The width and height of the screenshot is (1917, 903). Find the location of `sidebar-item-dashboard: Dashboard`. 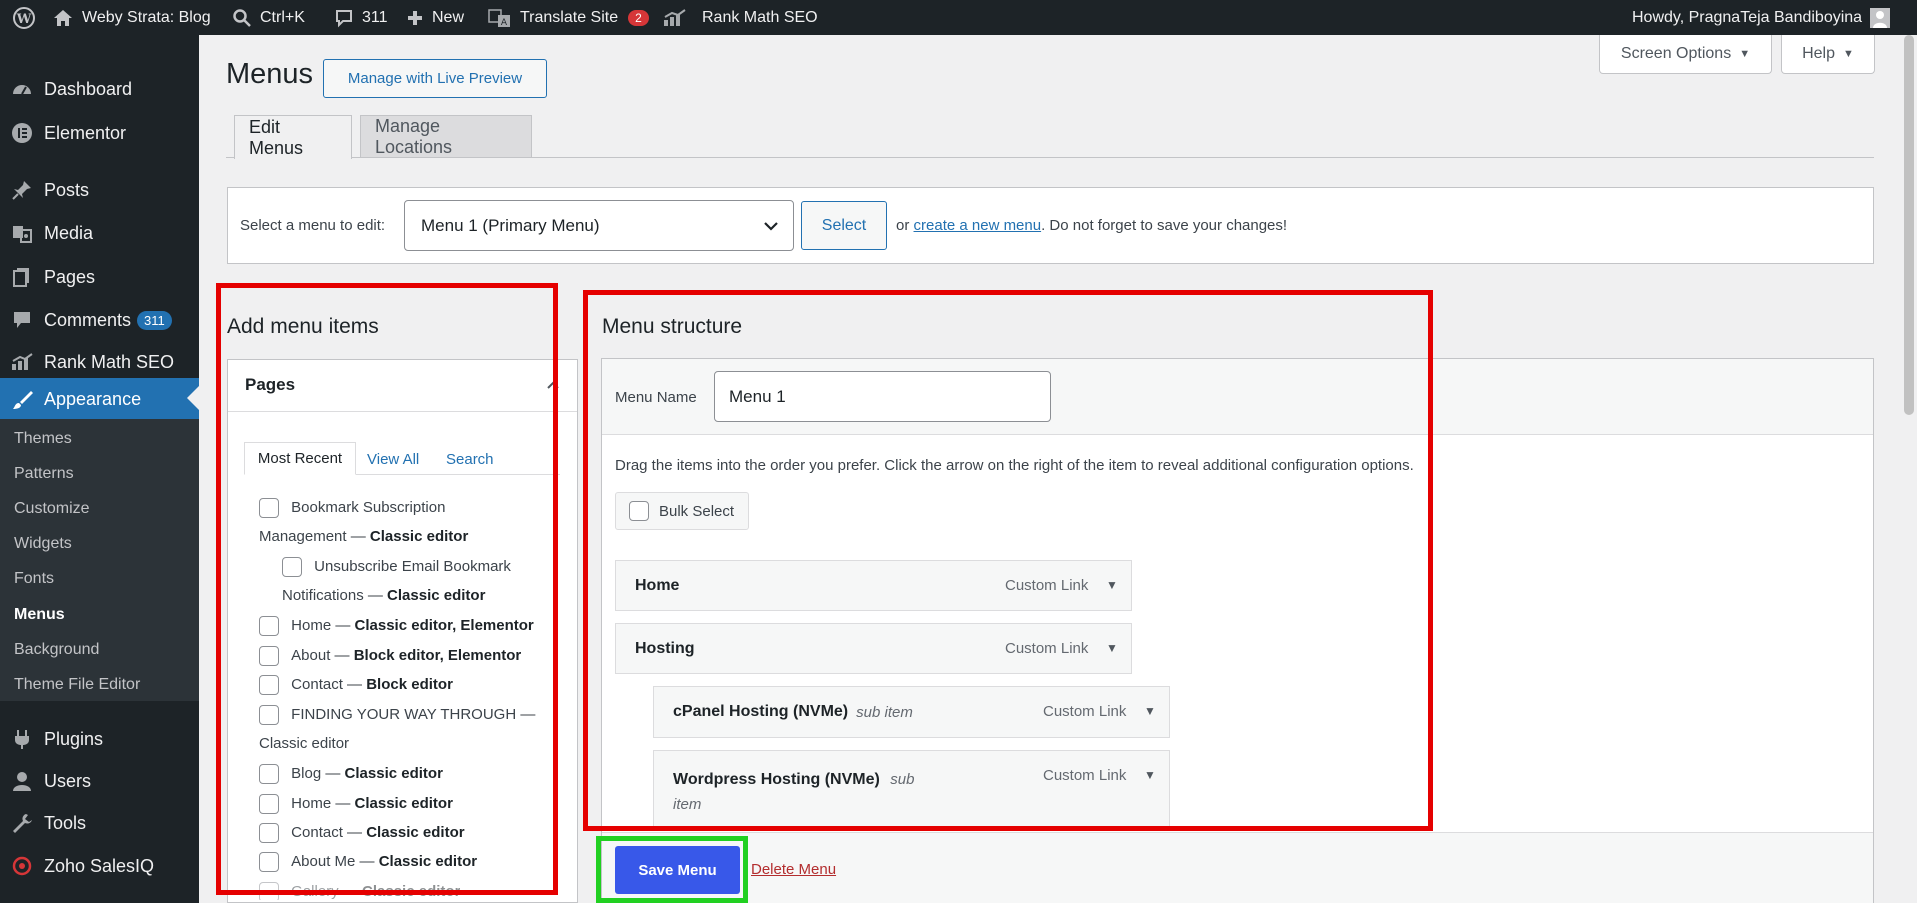

sidebar-item-dashboard: Dashboard is located at coordinates (99, 89).